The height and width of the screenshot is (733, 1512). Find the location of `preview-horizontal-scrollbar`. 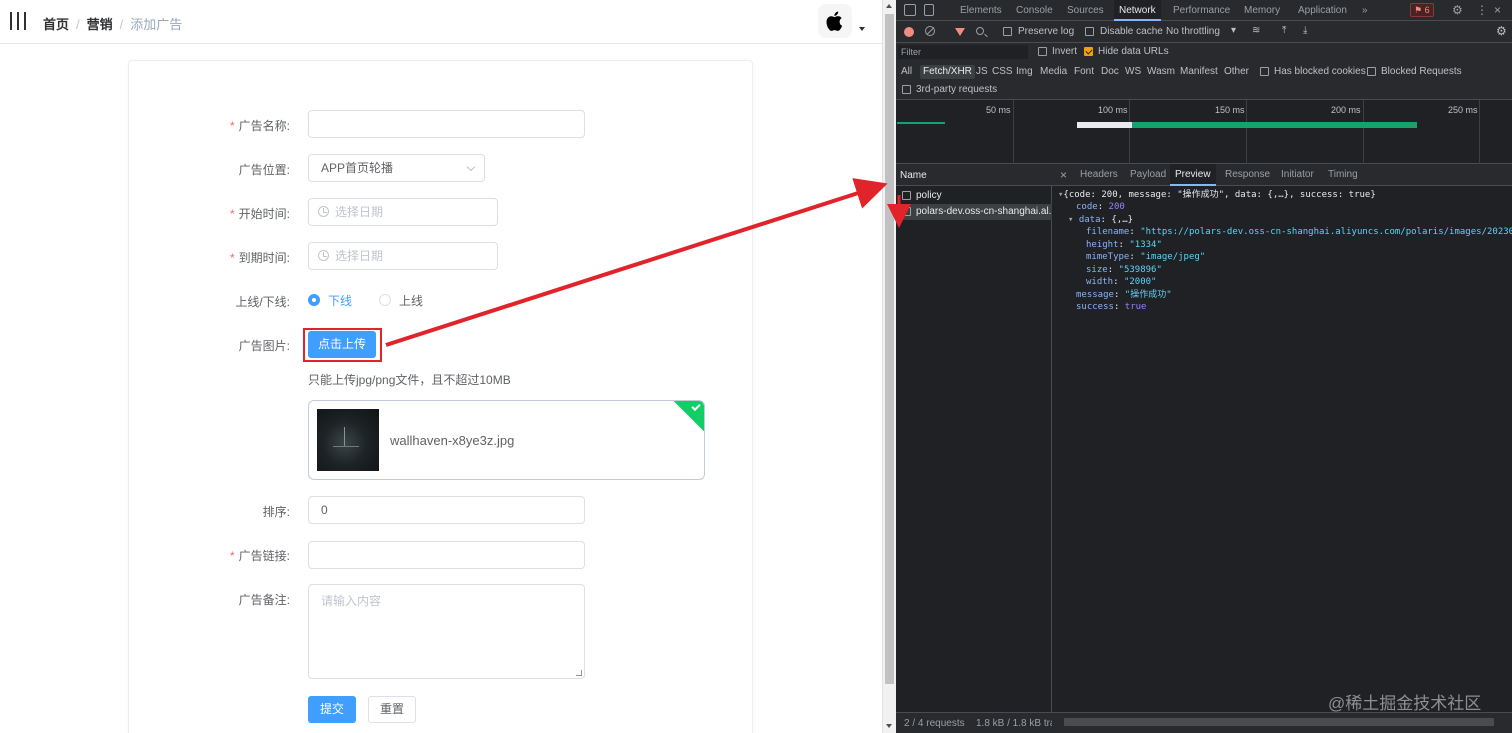

preview-horizontal-scrollbar is located at coordinates (1279, 722).